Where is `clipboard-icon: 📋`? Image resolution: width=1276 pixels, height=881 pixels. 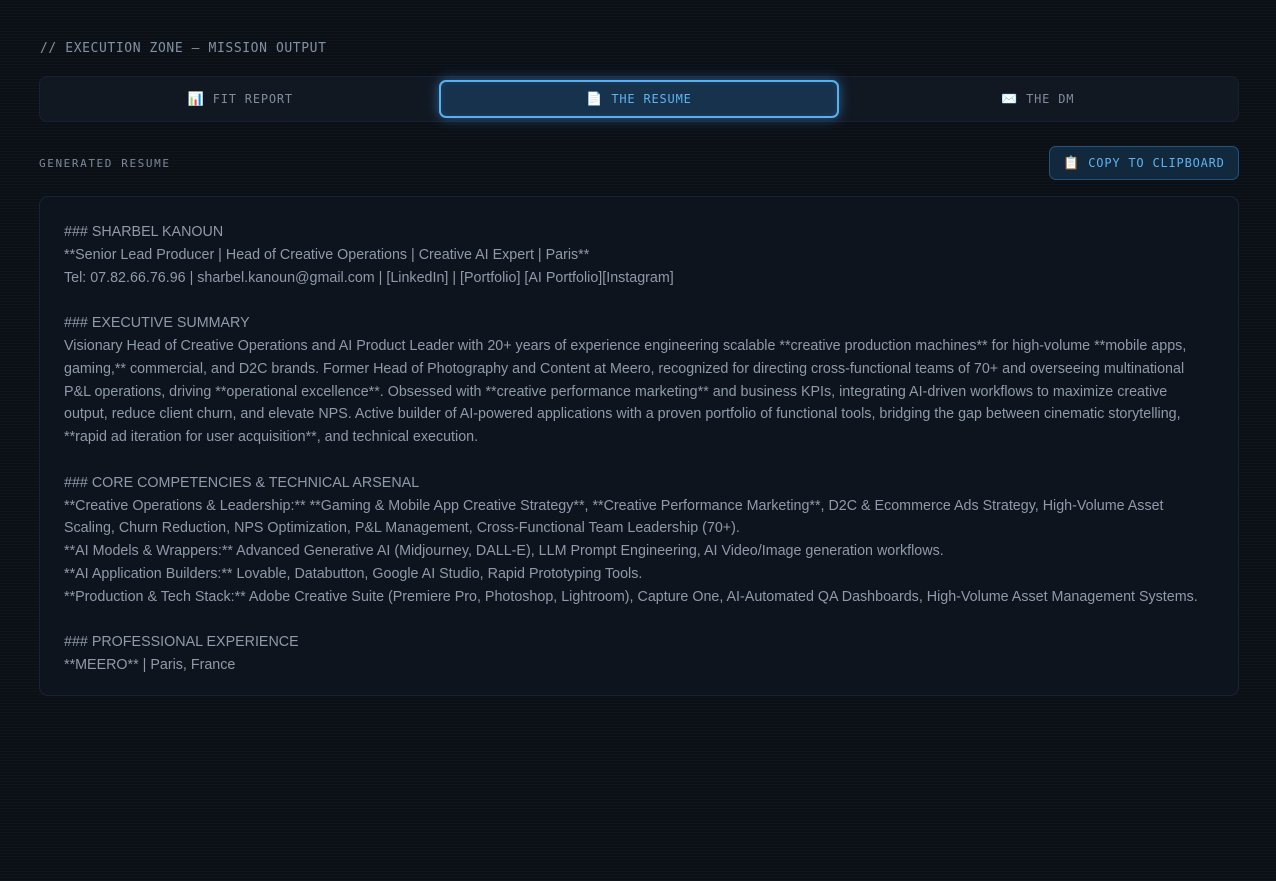 clipboard-icon: 📋 is located at coordinates (1072, 163).